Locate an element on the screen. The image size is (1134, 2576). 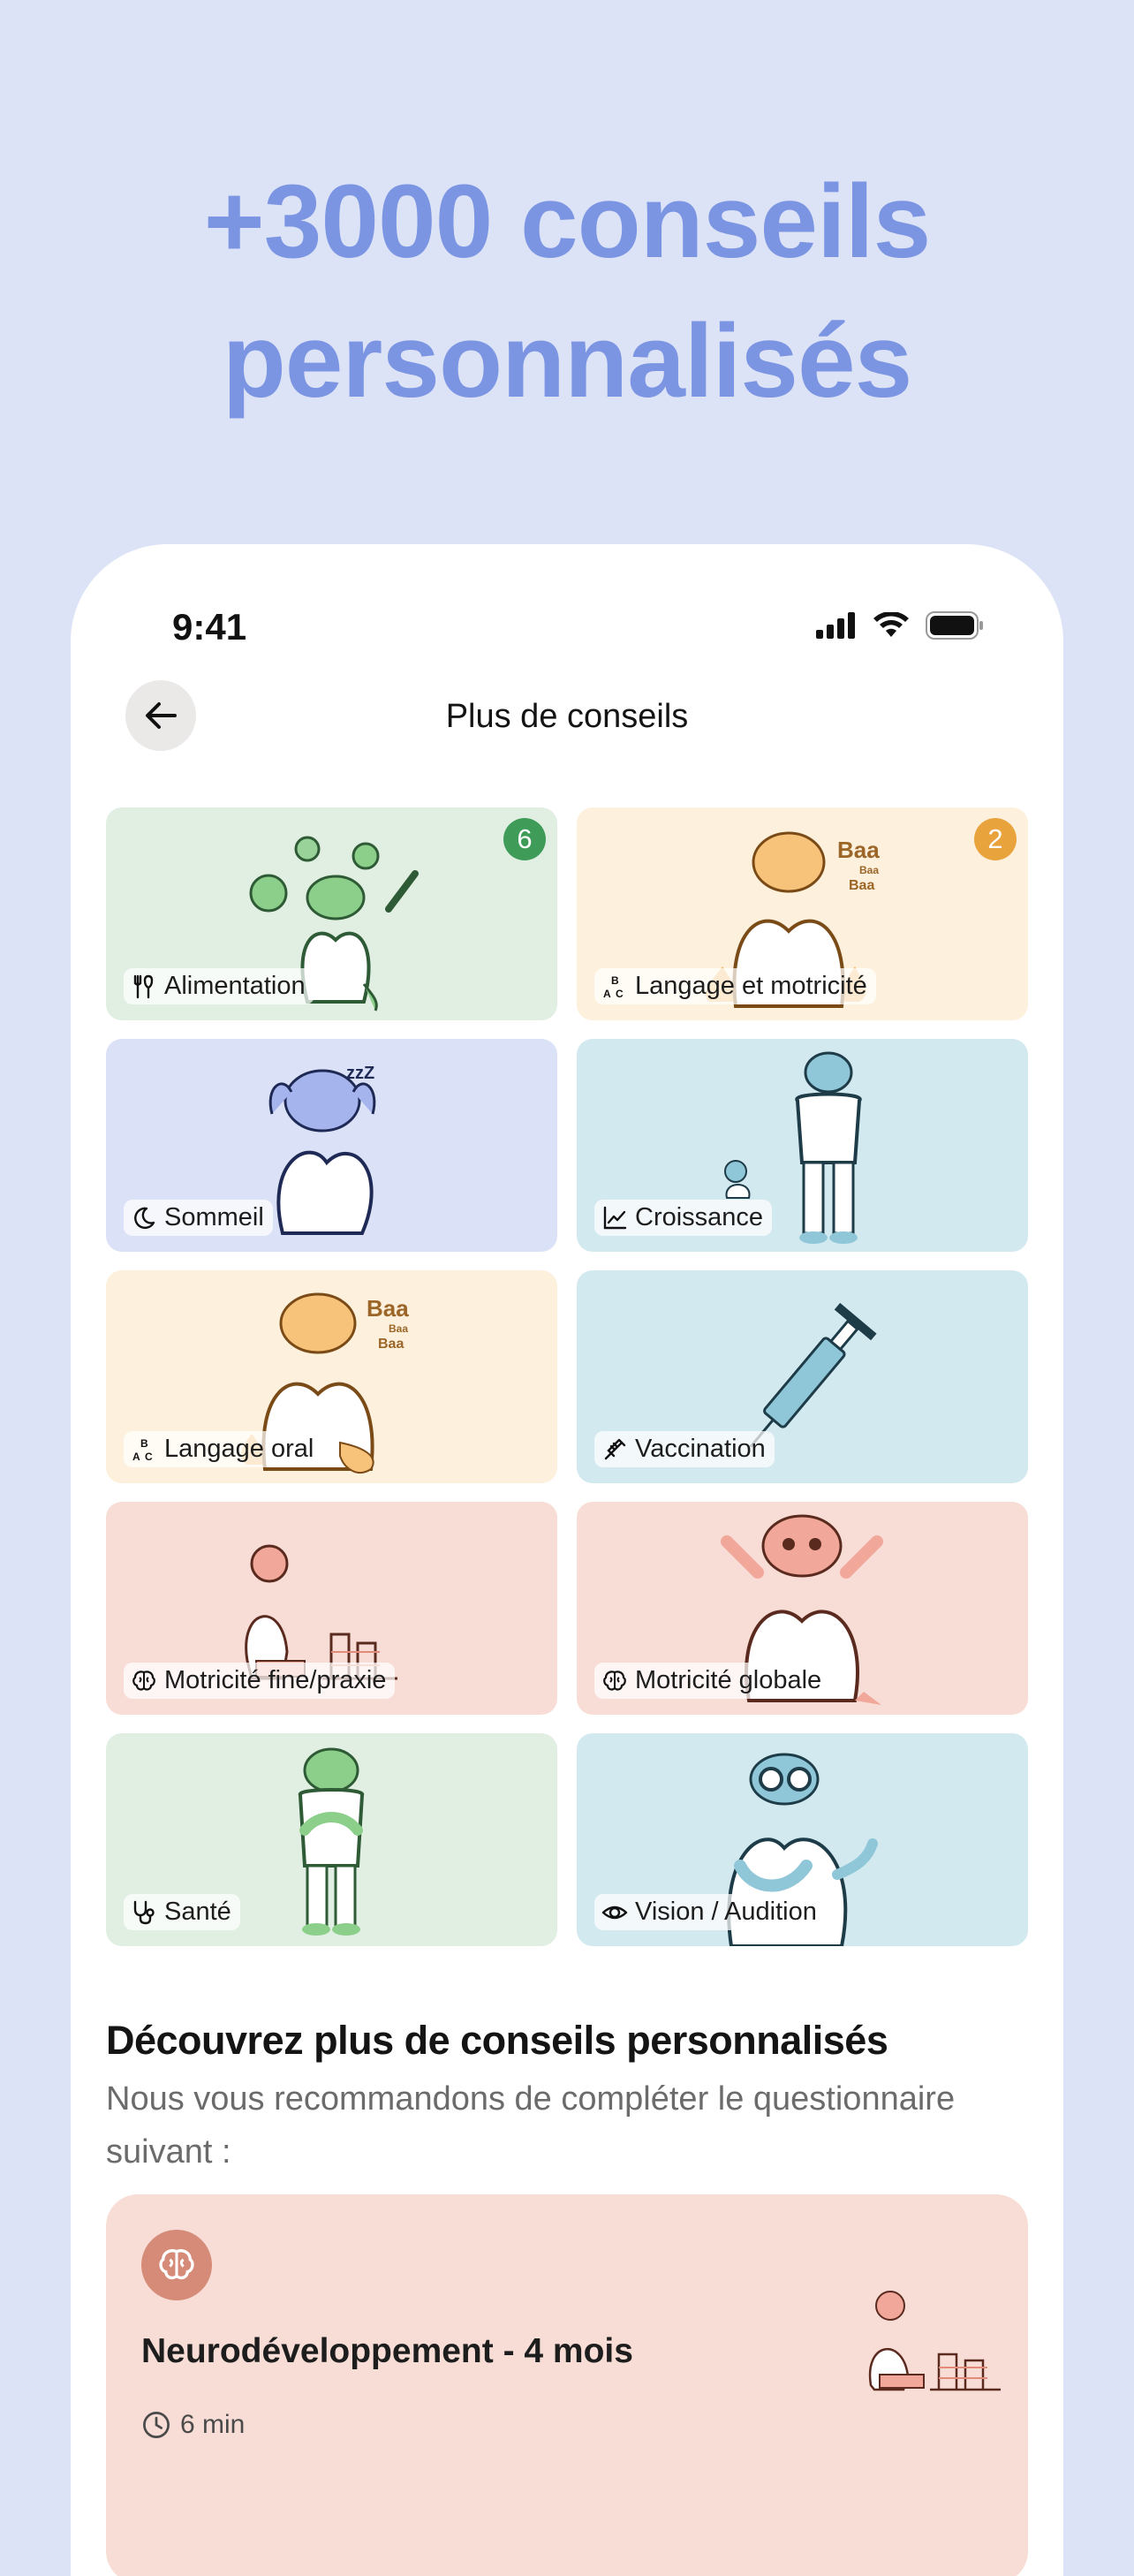
cellular-signal-icon is located at coordinates (835, 625).